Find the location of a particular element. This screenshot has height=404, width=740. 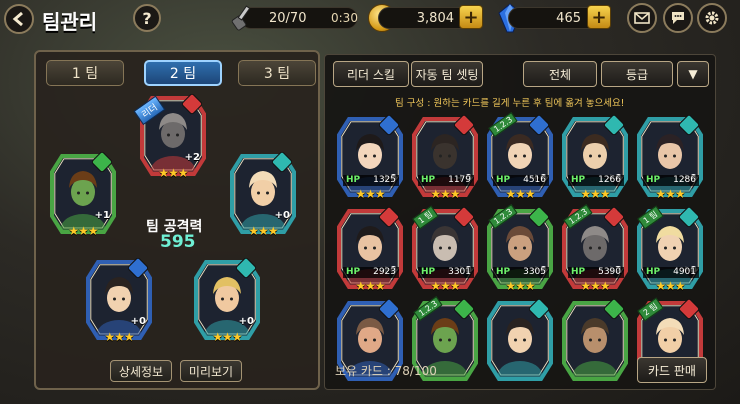

leader-skill-button: 리더 스킬 is located at coordinates (371, 74).